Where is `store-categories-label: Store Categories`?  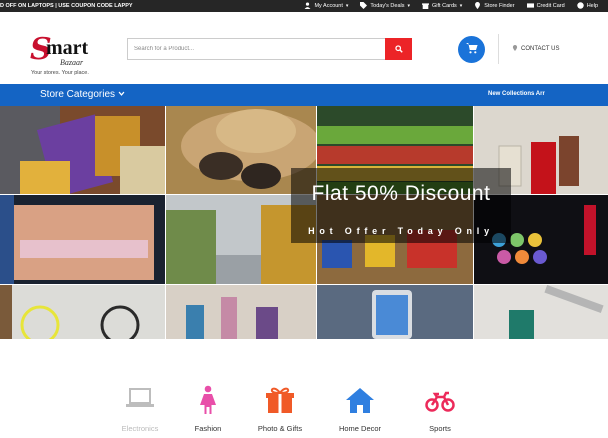
store-categories-label: Store Categories is located at coordinates (78, 94).